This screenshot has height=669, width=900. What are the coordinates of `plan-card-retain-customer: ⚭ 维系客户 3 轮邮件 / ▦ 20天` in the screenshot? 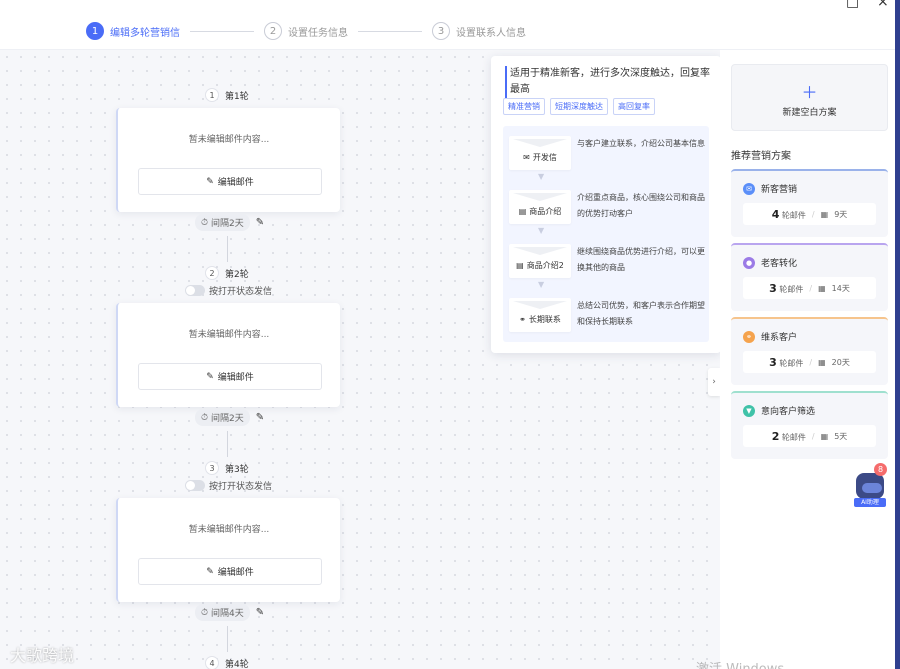 It's located at (809, 351).